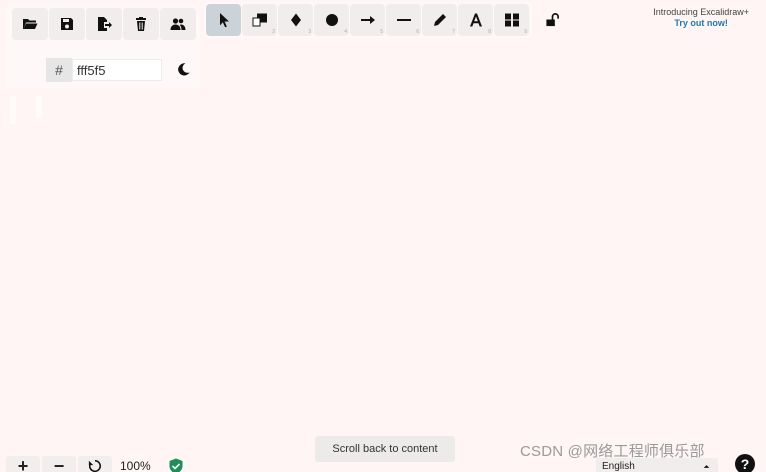 This screenshot has height=472, width=766. I want to click on zoom-controls: + − 100%, so click(95, 464).